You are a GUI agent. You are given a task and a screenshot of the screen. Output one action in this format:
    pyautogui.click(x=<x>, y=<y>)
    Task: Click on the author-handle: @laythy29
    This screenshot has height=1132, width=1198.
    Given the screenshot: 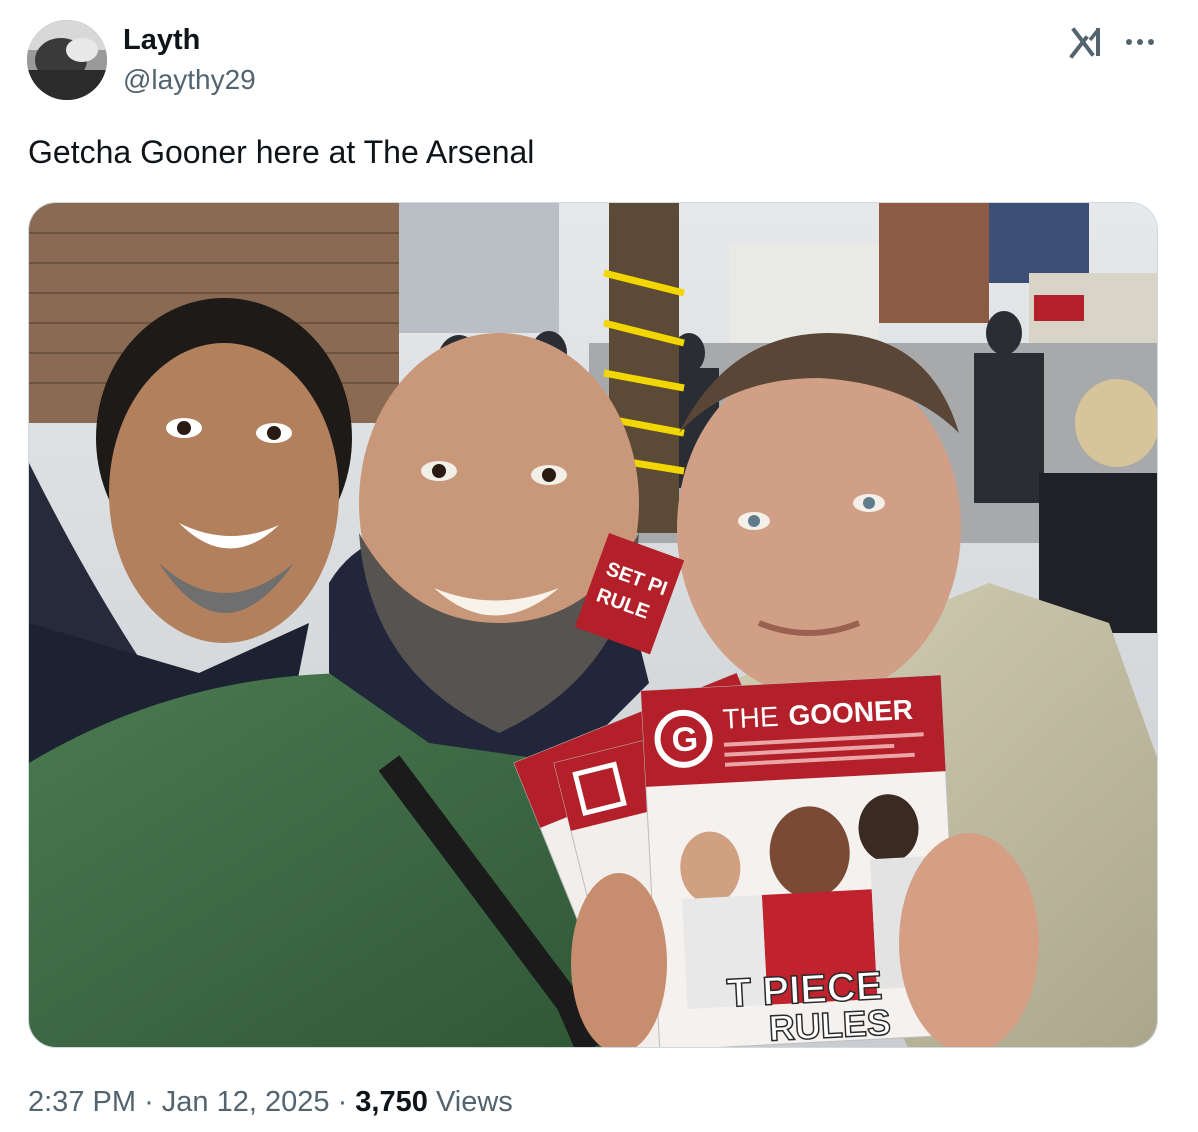 What is the action you would take?
    pyautogui.click(x=189, y=80)
    